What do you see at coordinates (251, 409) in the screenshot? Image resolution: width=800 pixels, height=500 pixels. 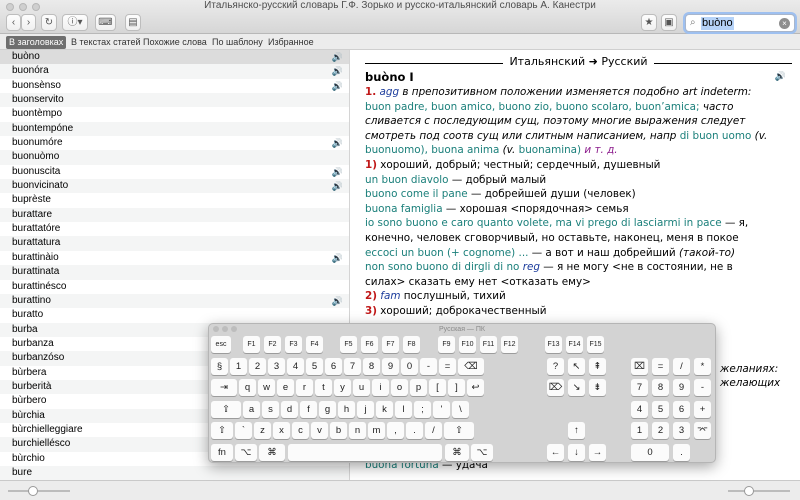 I see `keyboard-key: a` at bounding box center [251, 409].